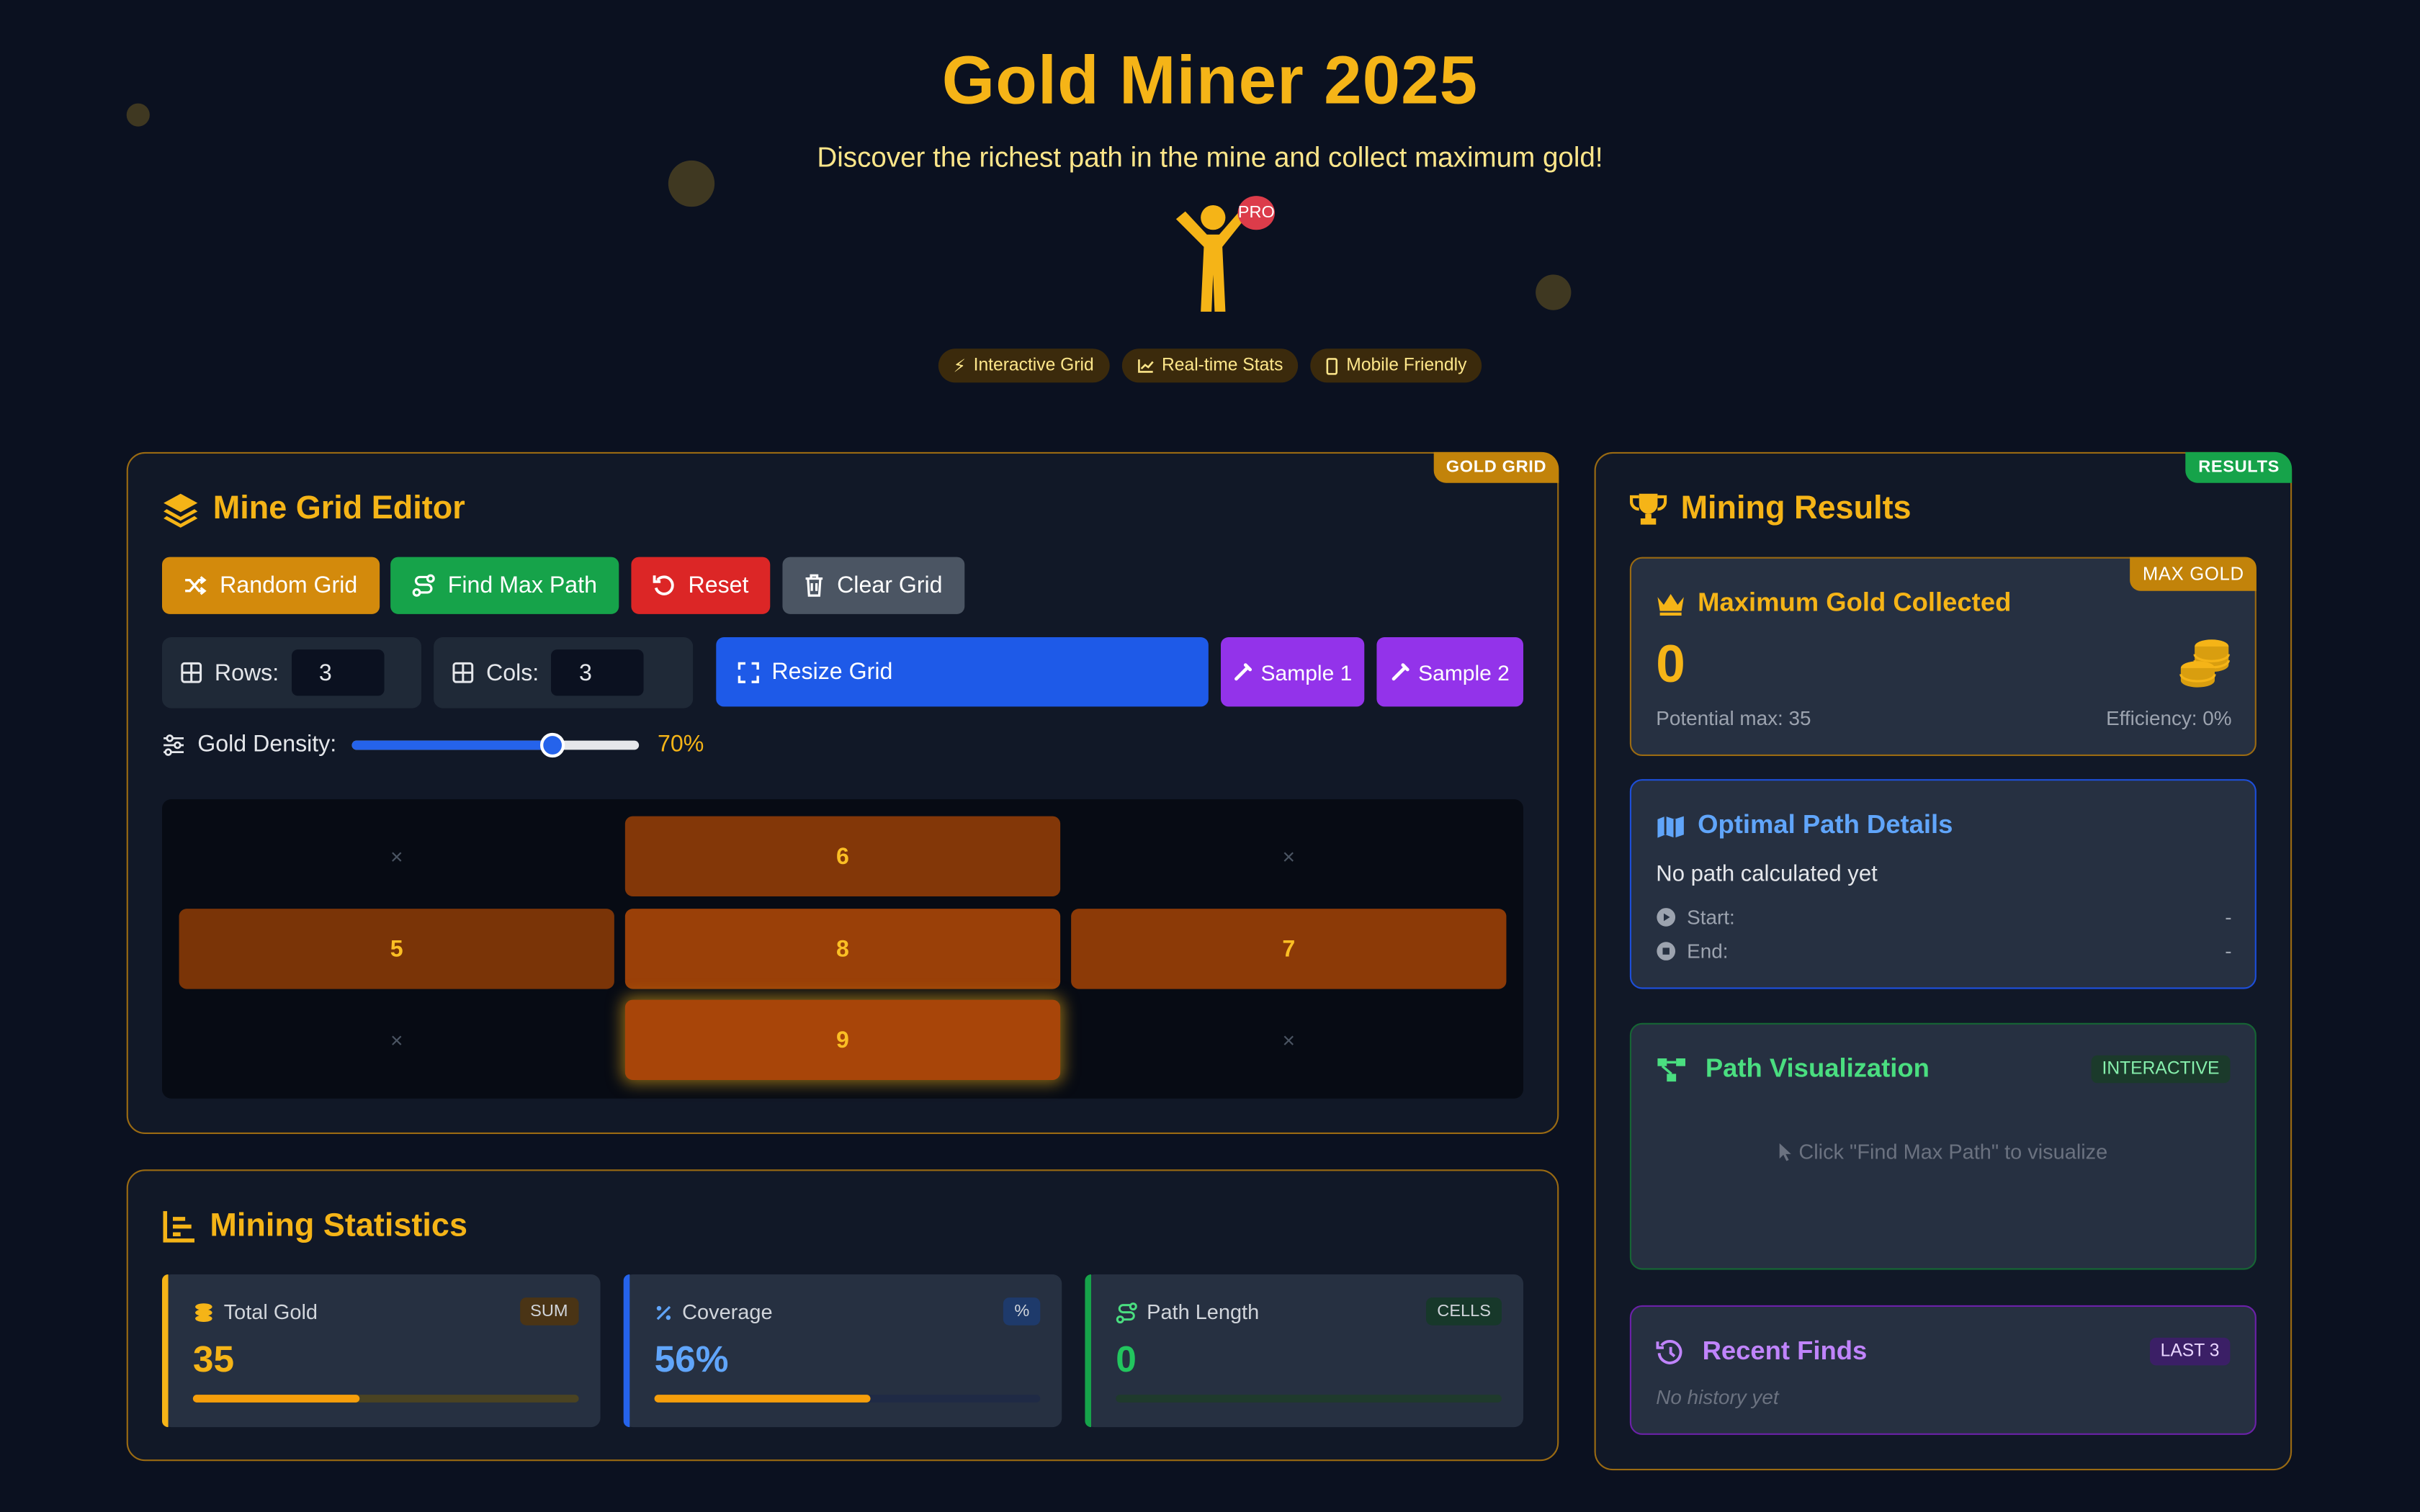 Image resolution: width=2420 pixels, height=1512 pixels. What do you see at coordinates (1944, 951) in the screenshot?
I see `end-row: End: -` at bounding box center [1944, 951].